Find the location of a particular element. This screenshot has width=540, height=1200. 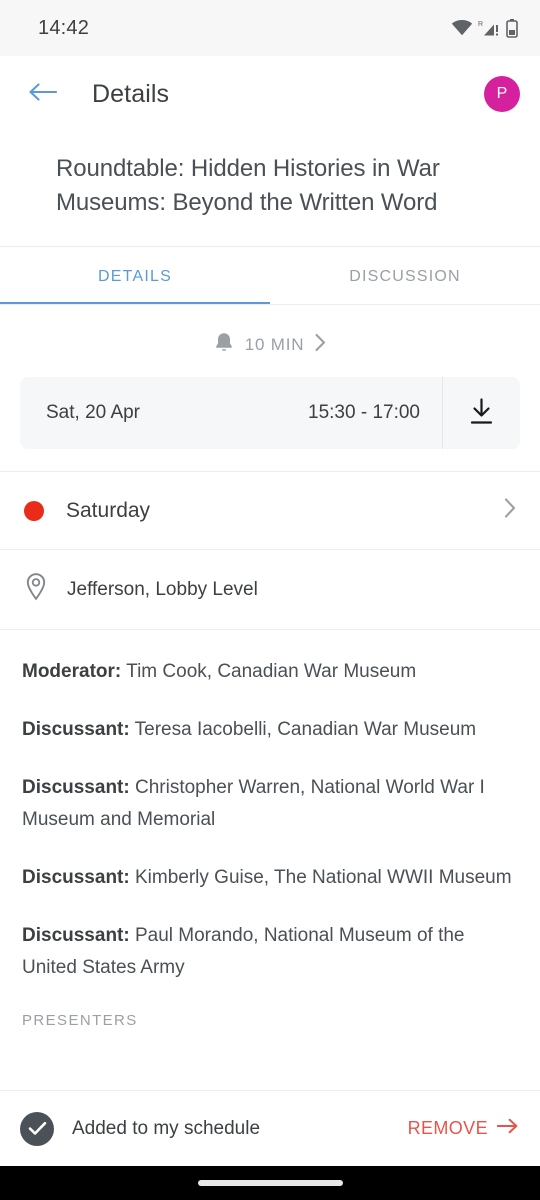

person-entry: Moderator: Tim Cook, Canadian War Museum is located at coordinates (270, 672).